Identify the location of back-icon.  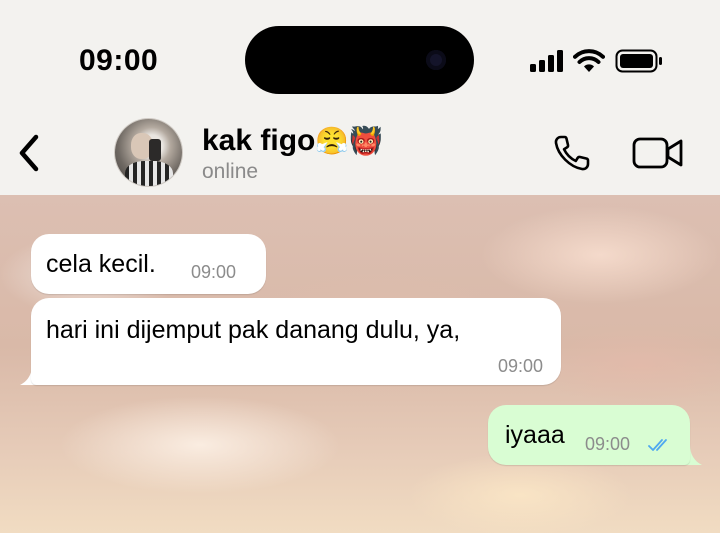
(29, 153).